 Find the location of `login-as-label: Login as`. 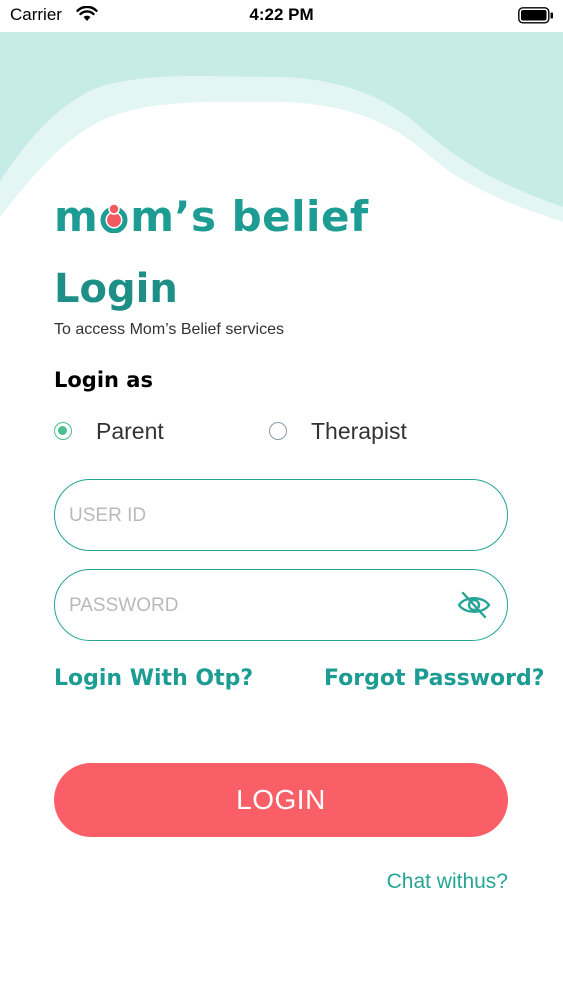

login-as-label: Login as is located at coordinates (103, 380).